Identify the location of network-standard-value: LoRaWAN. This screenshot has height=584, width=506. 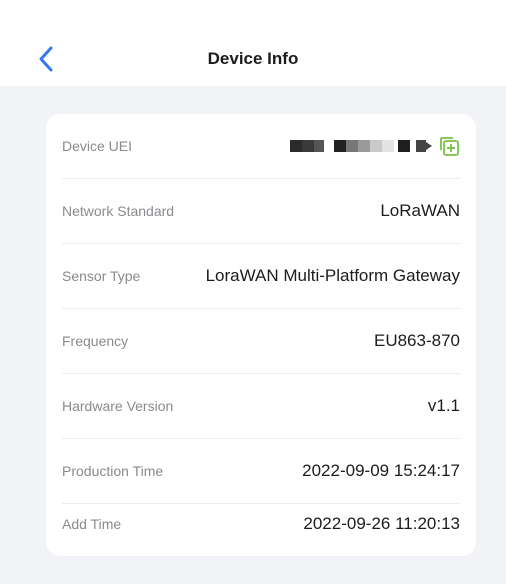
(420, 210).